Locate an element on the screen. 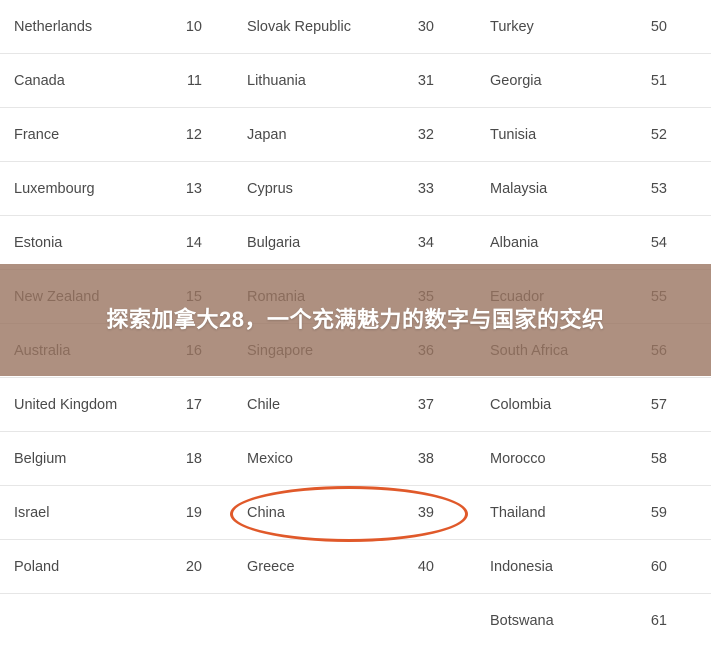 This screenshot has height=648, width=711. country-name: Israel is located at coordinates (32, 513).